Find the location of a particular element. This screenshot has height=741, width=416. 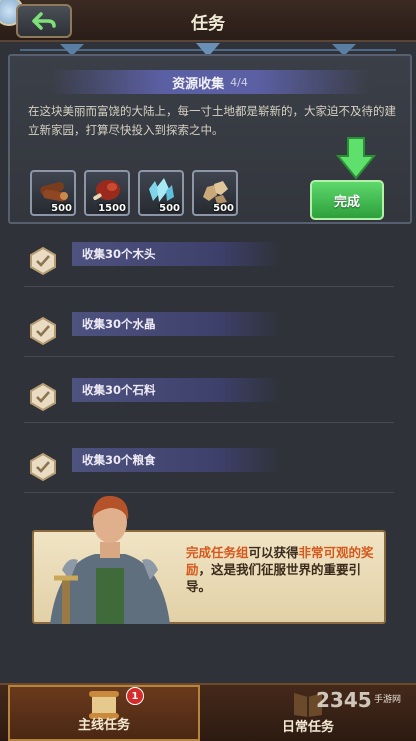

reward-stone: 500 is located at coordinates (215, 193).